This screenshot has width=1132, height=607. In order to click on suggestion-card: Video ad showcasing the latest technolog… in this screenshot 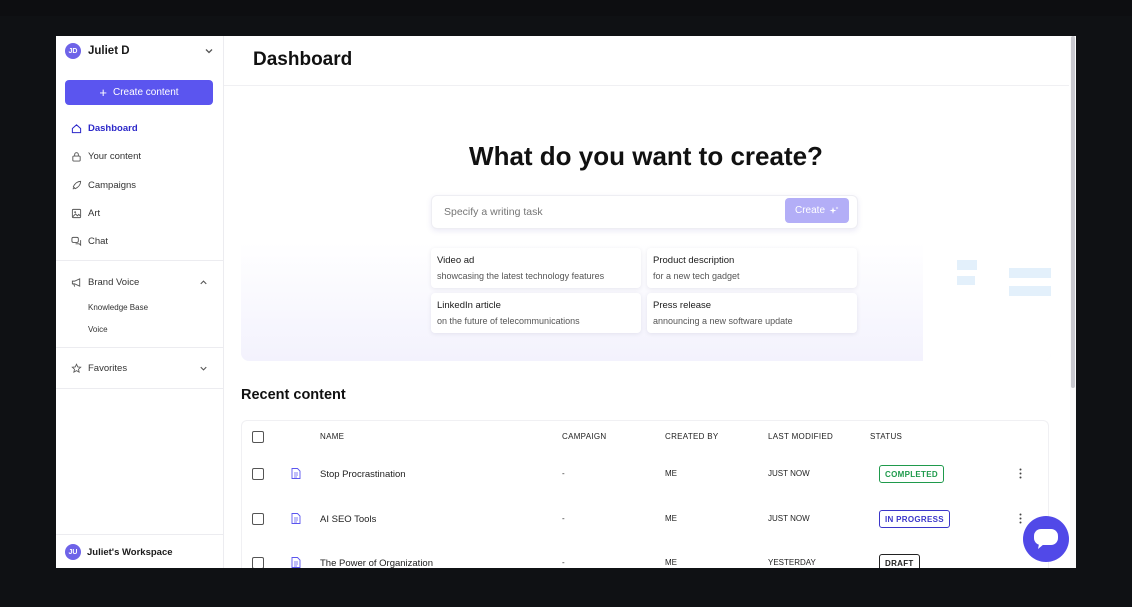, I will do `click(536, 268)`.